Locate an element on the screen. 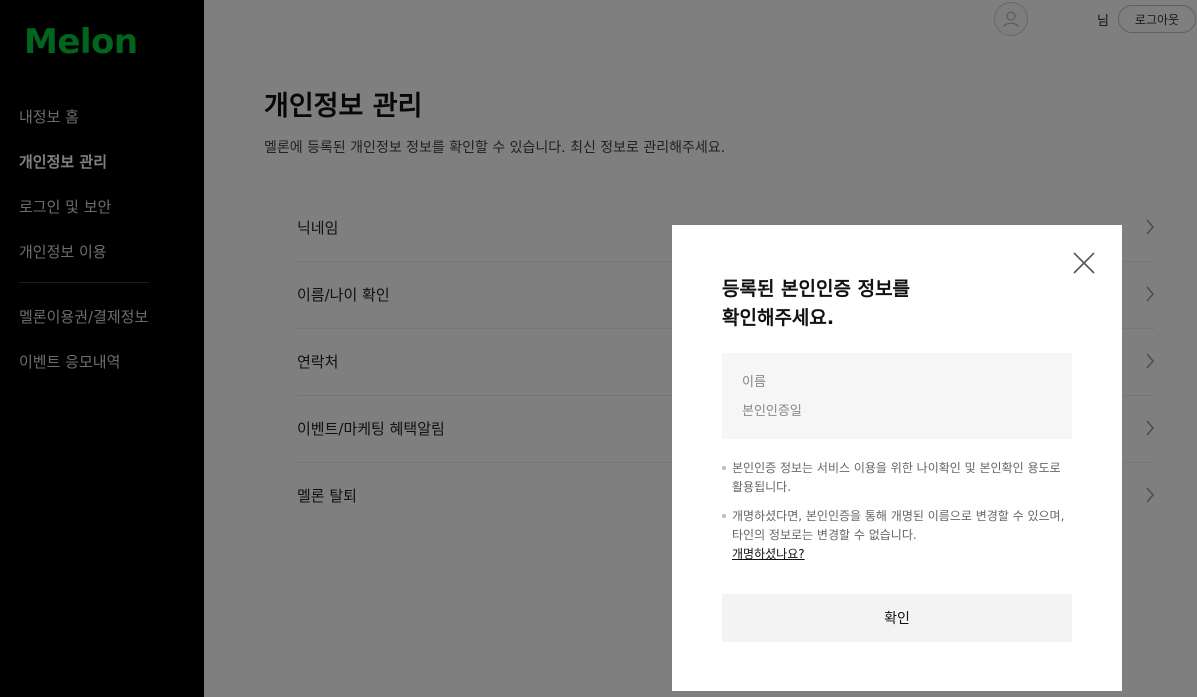  modal-title-line2: 확인해주세요. is located at coordinates (778, 318).